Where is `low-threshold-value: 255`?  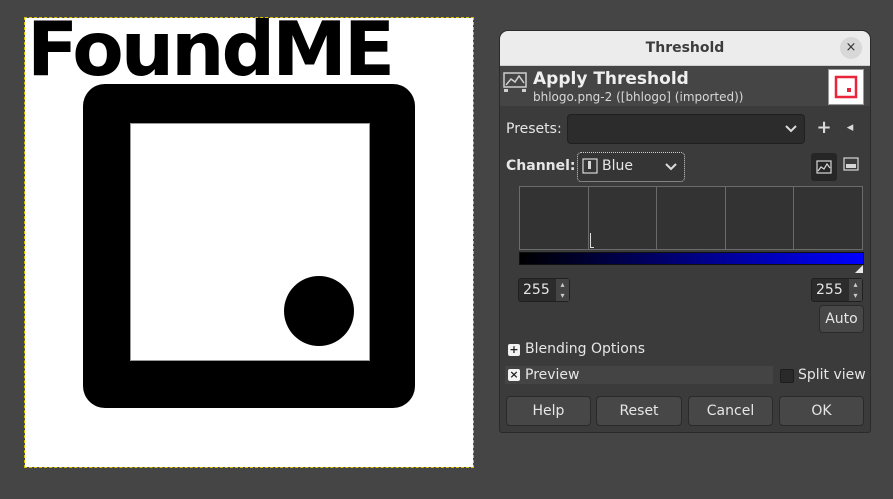
low-threshold-value: 255 is located at coordinates (536, 290).